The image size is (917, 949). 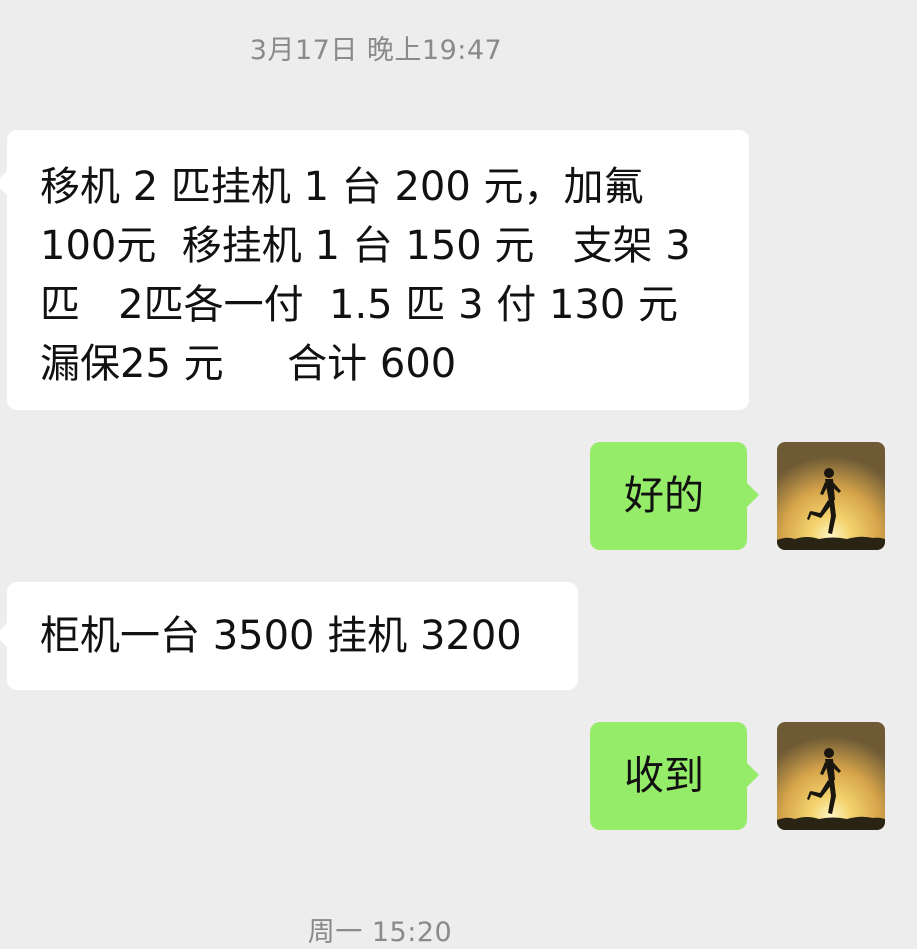 What do you see at coordinates (380, 932) in the screenshot?
I see `timestamp-divider: 周一 15:20` at bounding box center [380, 932].